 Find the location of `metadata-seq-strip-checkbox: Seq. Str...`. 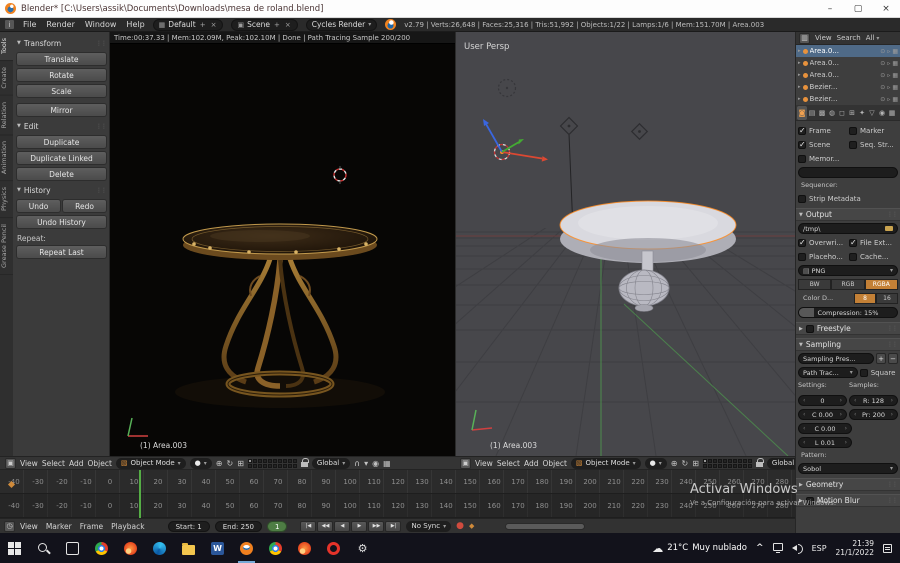

metadata-seq-strip-checkbox: Seq. Str... is located at coordinates (873, 144).